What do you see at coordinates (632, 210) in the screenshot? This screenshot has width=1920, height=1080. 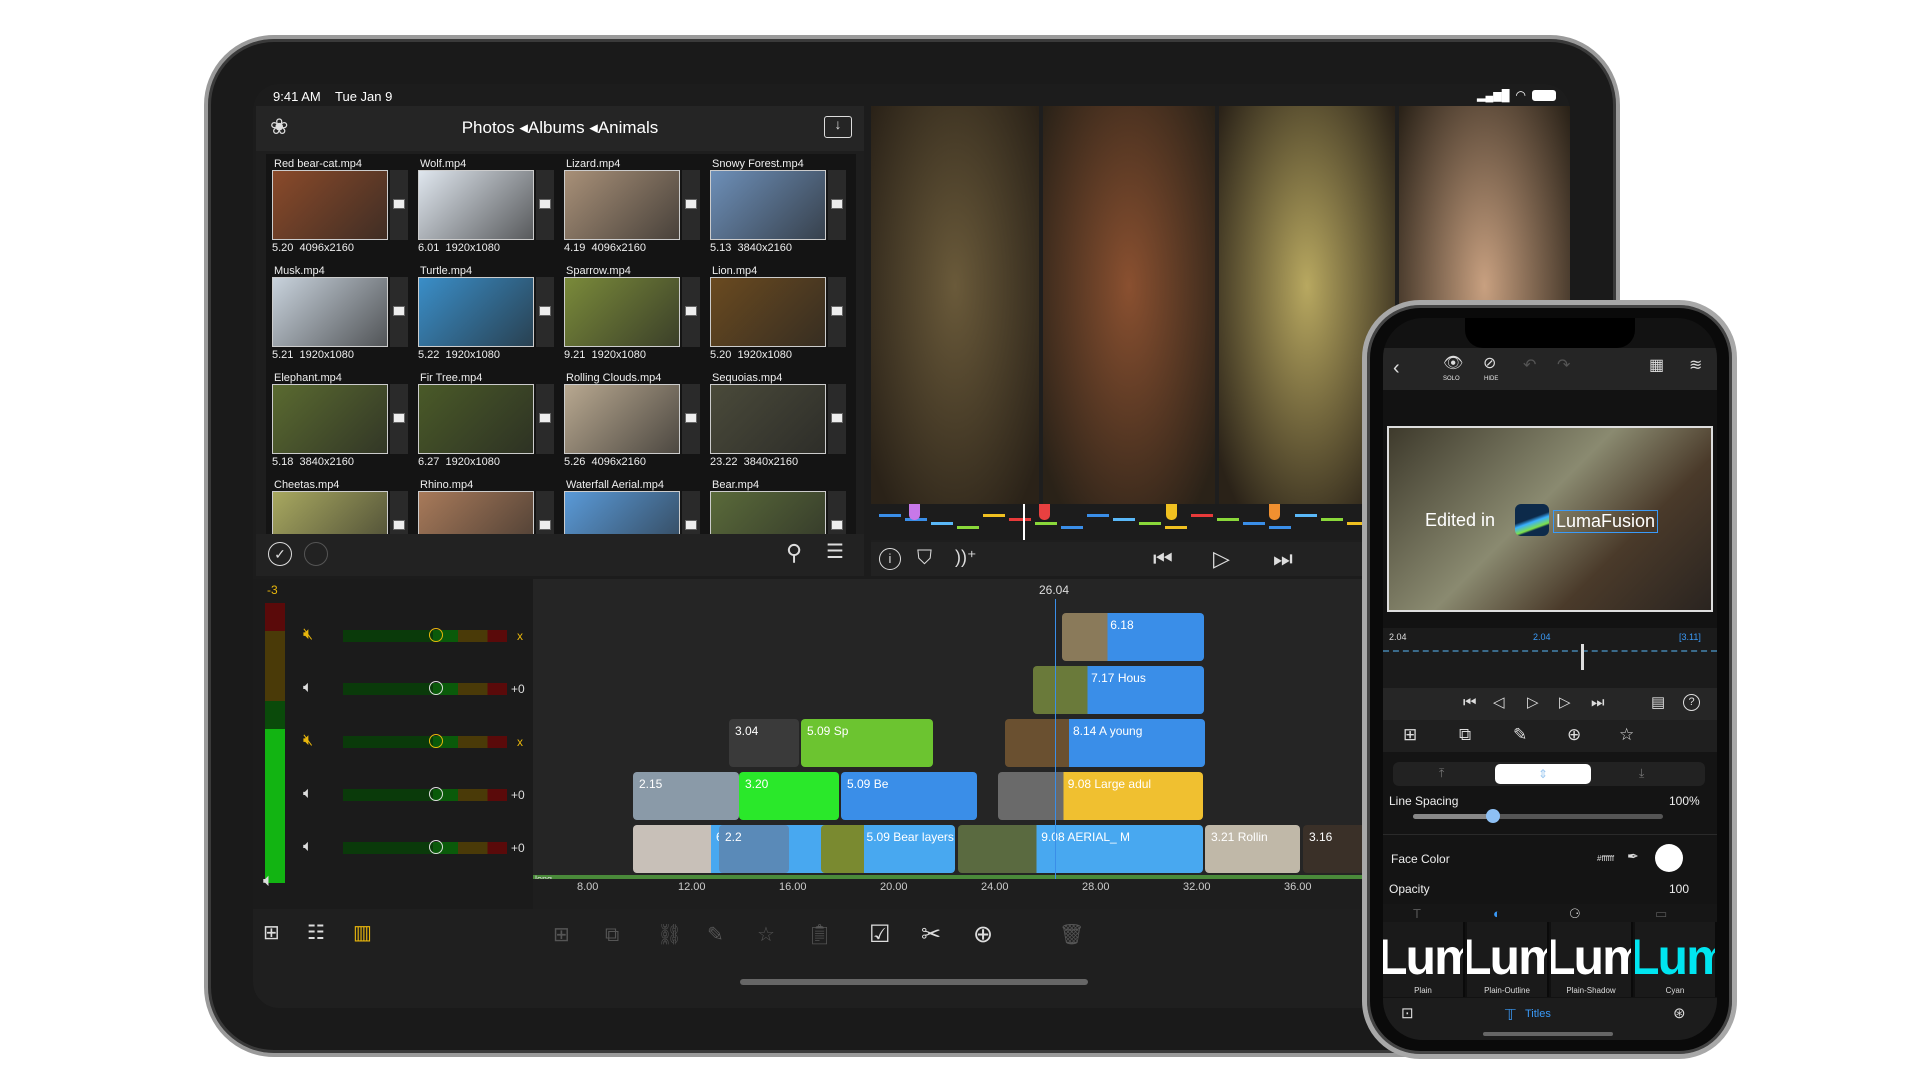 I see `media-tile: Lizard.mp4 4.19 4096x2160` at bounding box center [632, 210].